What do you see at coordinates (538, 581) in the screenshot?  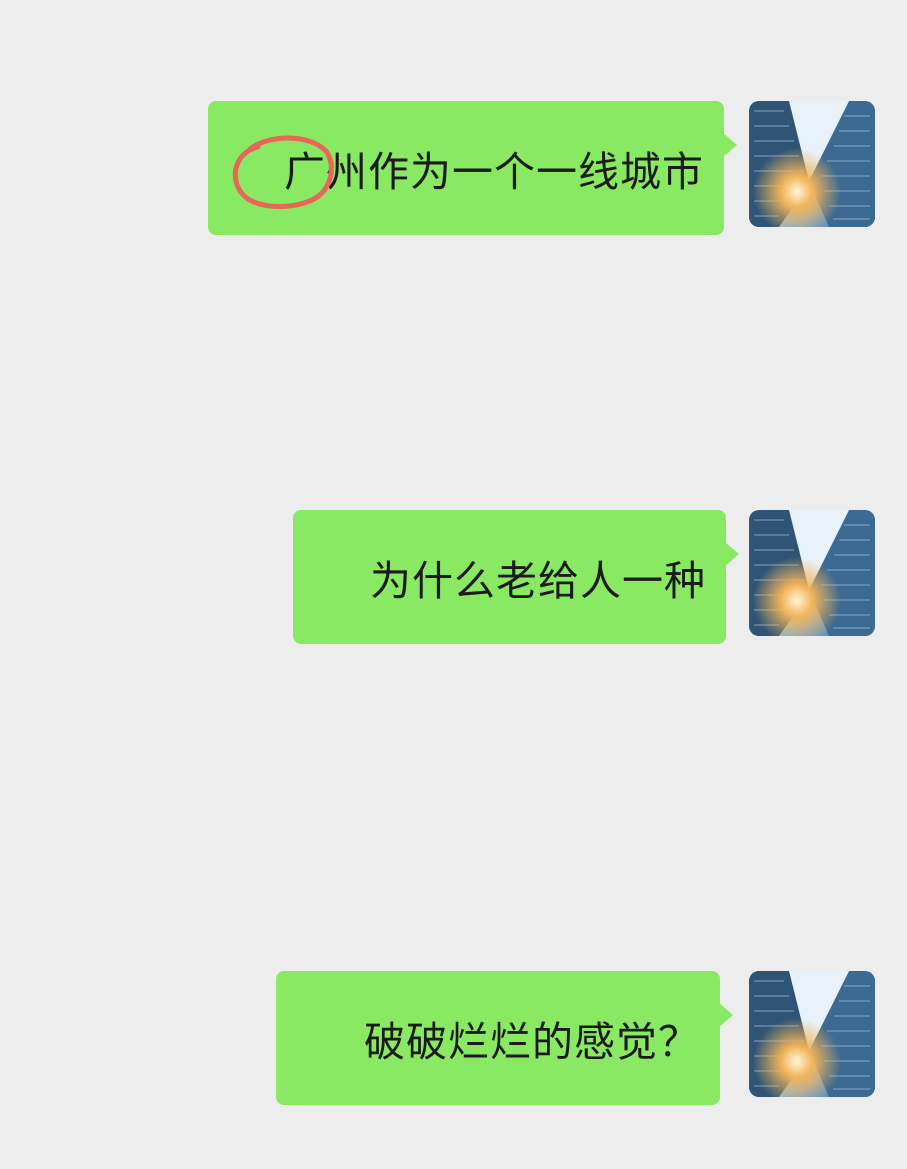 I see `message-text: 为什么老给人一种` at bounding box center [538, 581].